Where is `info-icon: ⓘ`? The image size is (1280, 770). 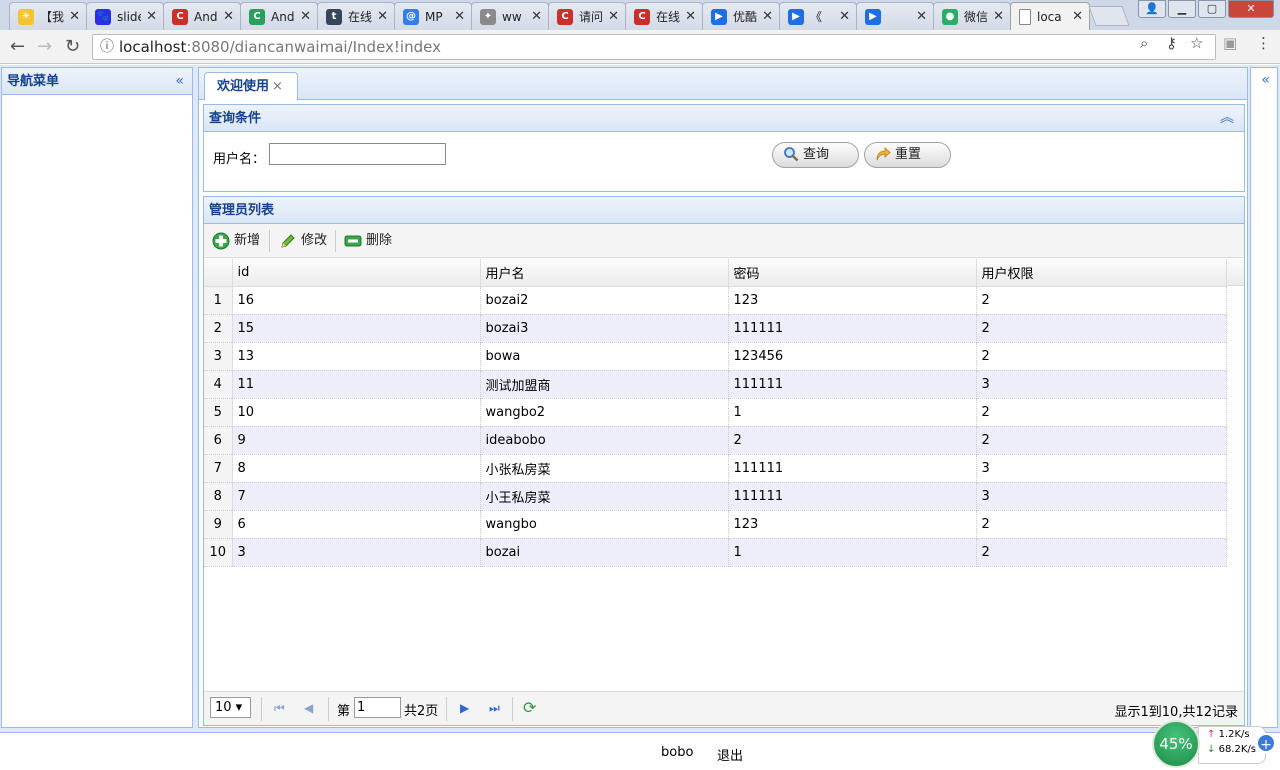 info-icon: ⓘ is located at coordinates (107, 47).